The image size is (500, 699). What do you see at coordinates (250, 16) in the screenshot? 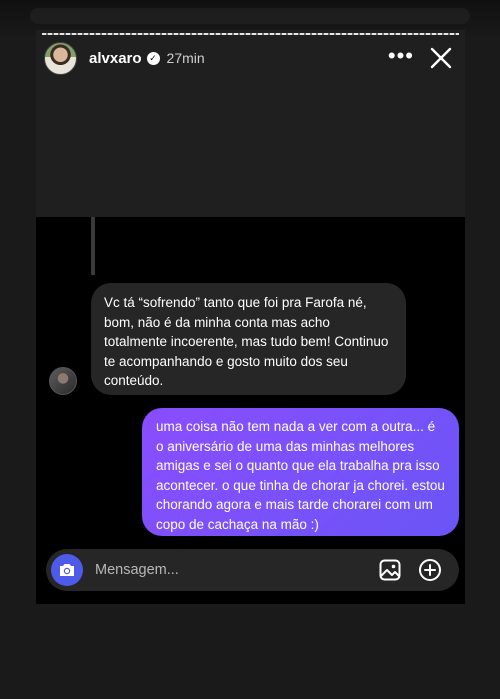
I see `background-hint` at bounding box center [250, 16].